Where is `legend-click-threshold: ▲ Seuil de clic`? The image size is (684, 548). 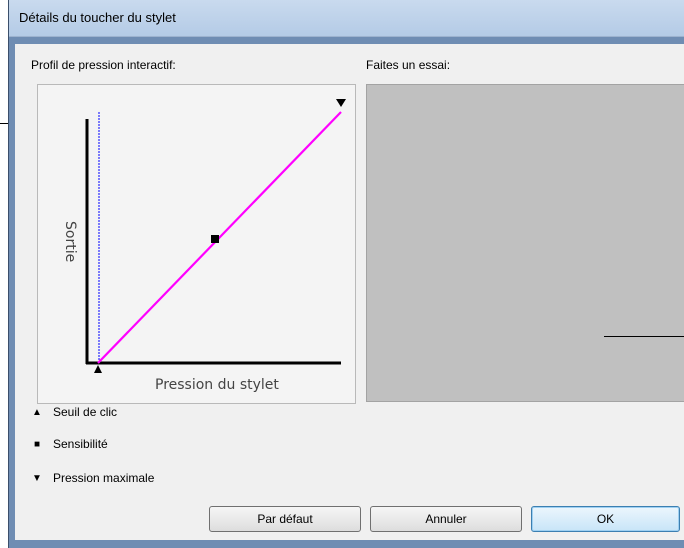
legend-click-threshold: ▲ Seuil de clic is located at coordinates (74, 412).